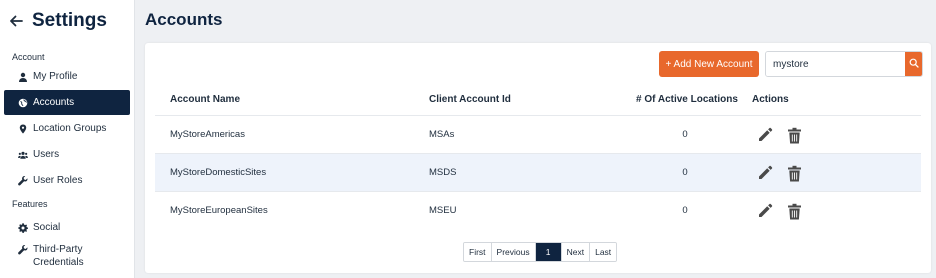  Describe the element at coordinates (16, 21) in the screenshot. I see `back-arrow-icon` at that location.